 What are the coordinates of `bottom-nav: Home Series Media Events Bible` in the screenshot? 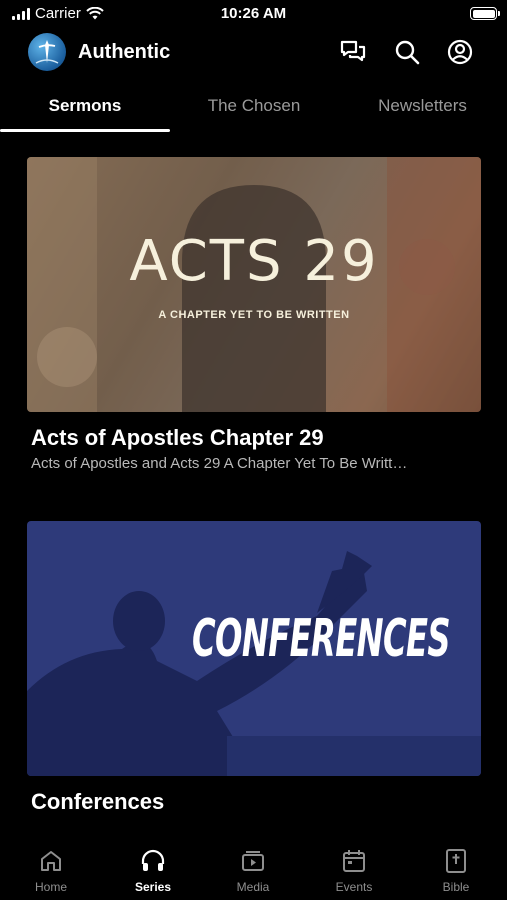 It's located at (253, 869).